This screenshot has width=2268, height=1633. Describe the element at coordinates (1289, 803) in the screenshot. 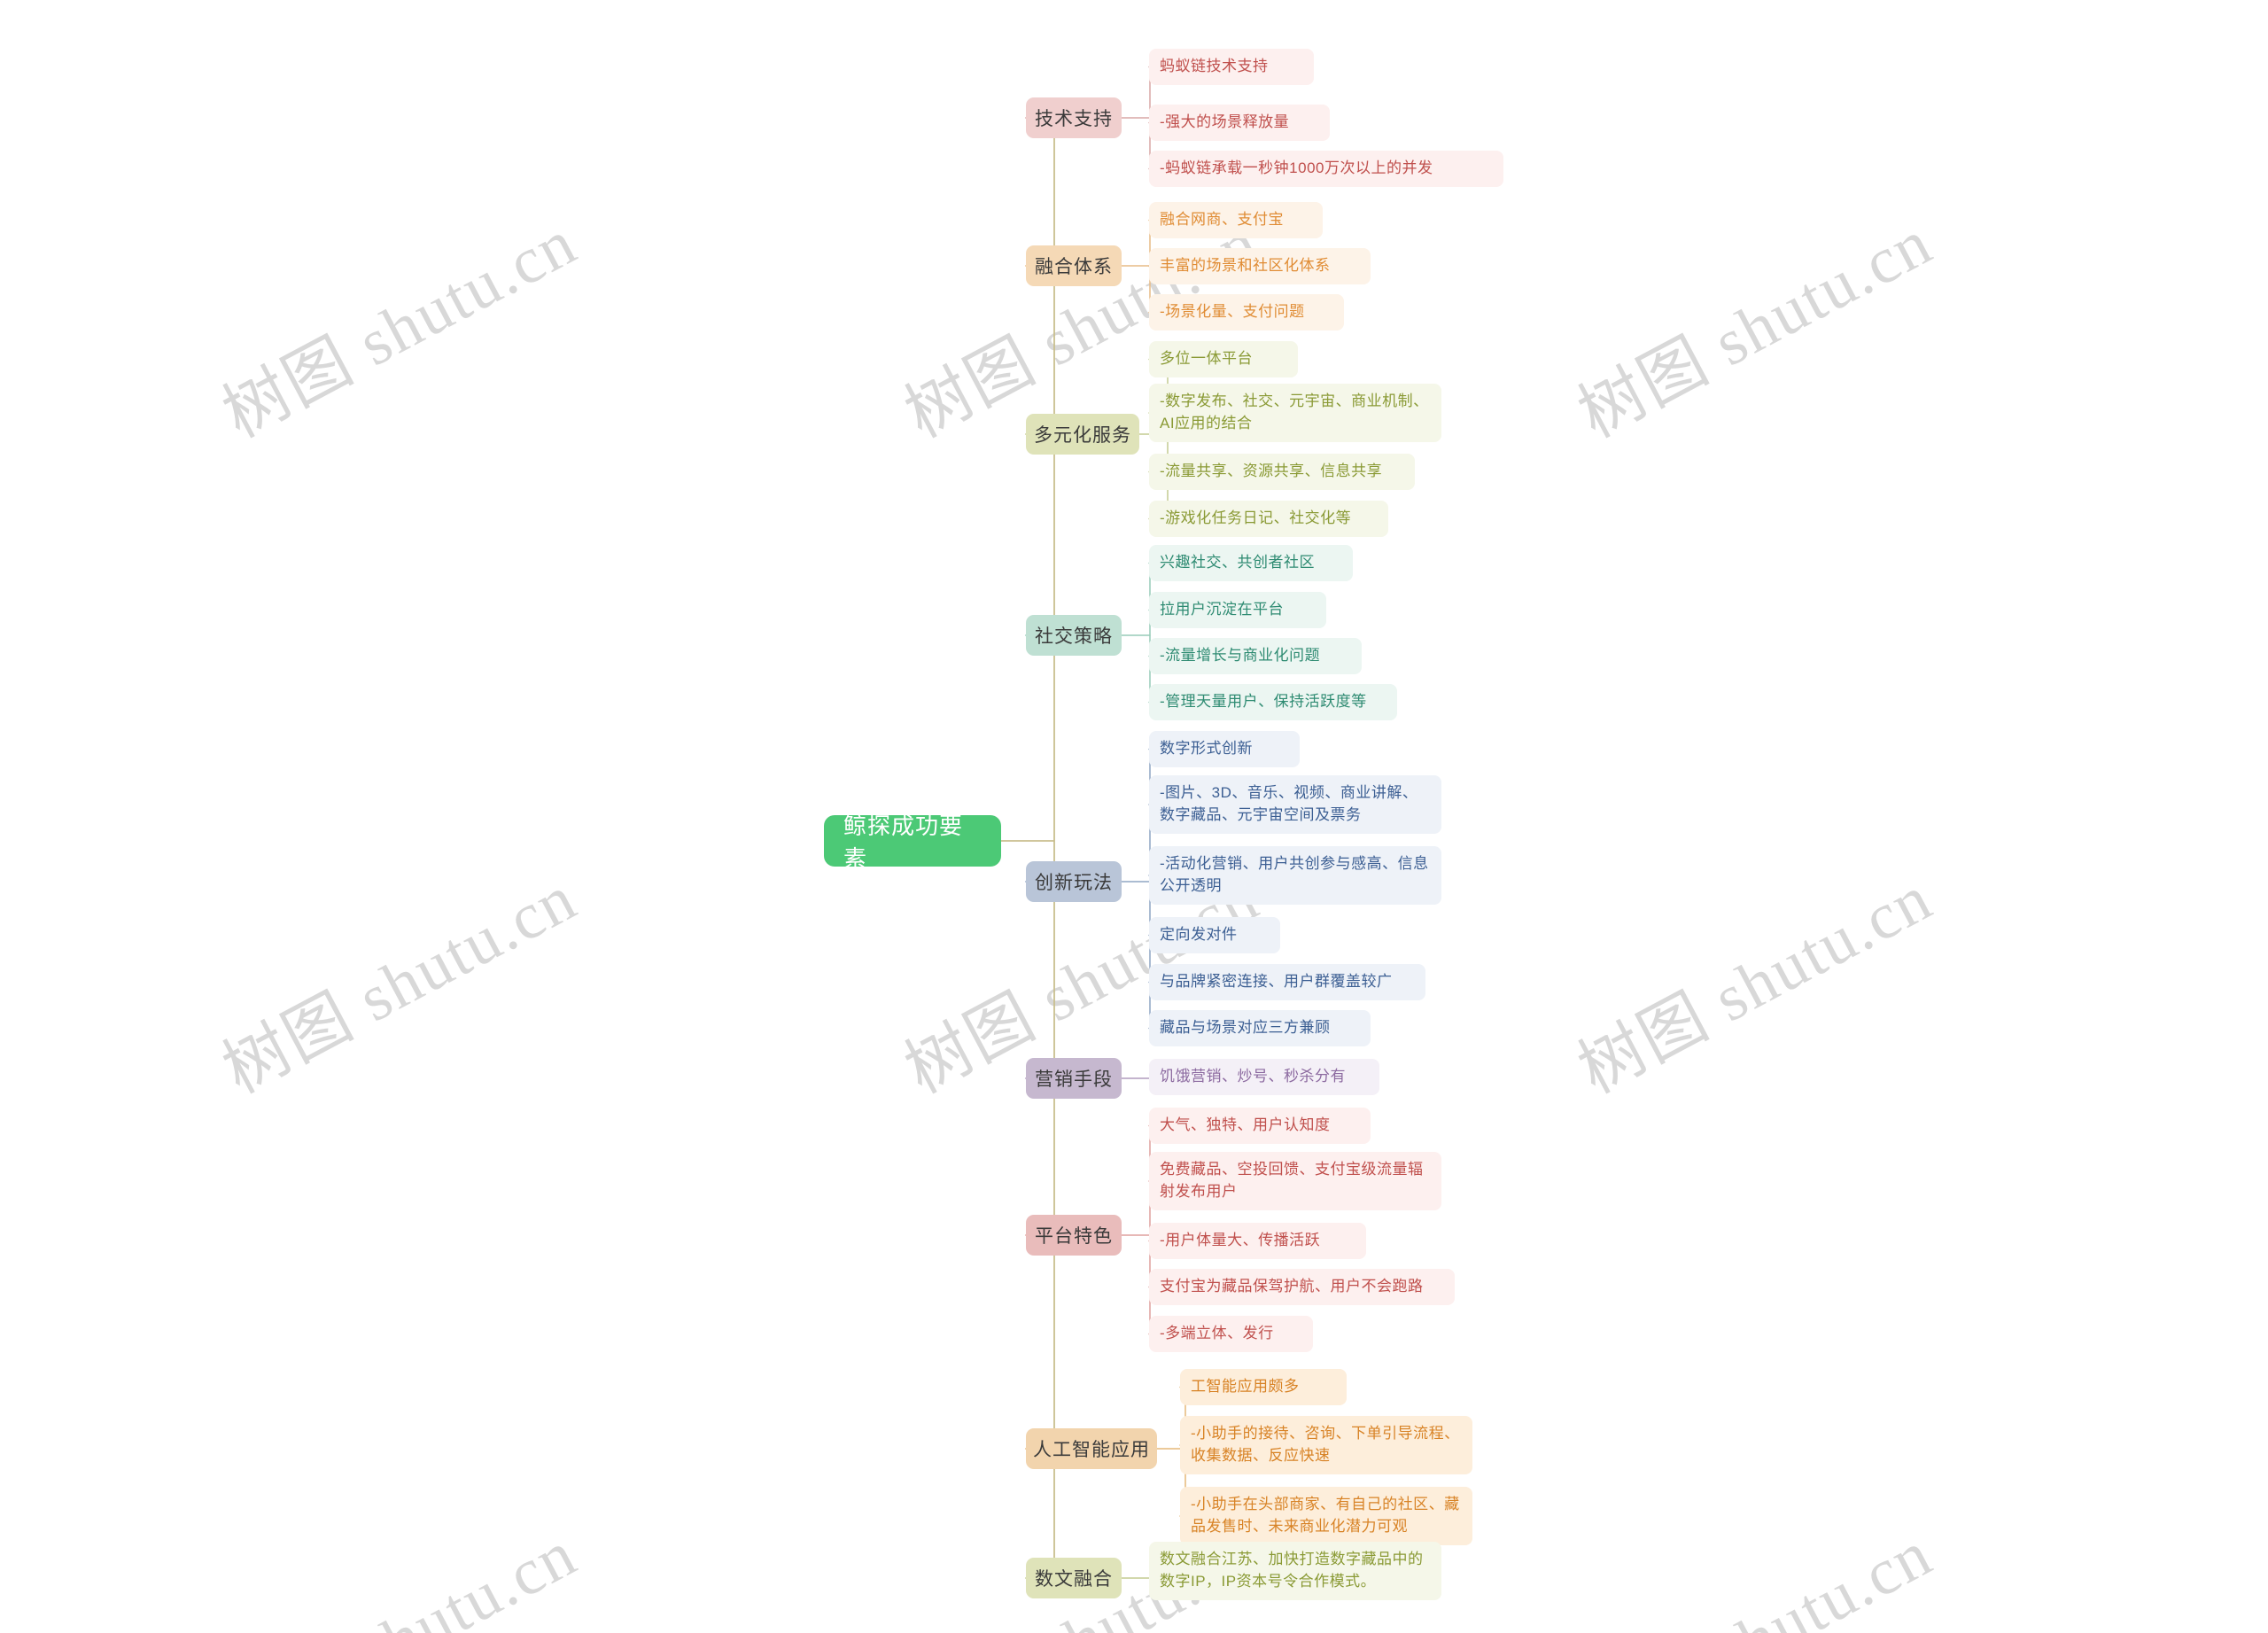

I see `leaf-node-label: -图片、3D、音乐、视频、商业讲解、数字藏品、元宇宙空间及票务` at that location.